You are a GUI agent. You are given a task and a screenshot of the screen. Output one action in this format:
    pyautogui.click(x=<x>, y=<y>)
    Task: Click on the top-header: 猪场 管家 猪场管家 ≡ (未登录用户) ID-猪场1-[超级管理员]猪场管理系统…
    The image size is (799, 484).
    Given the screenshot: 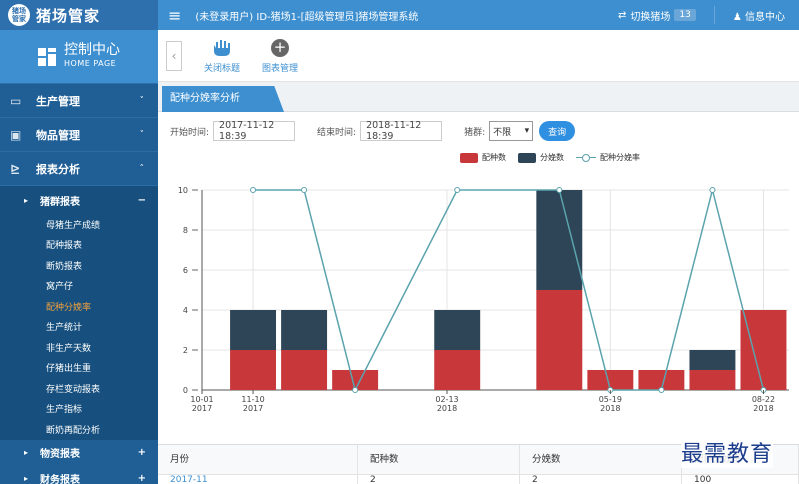 What is the action you would take?
    pyautogui.click(x=399, y=15)
    